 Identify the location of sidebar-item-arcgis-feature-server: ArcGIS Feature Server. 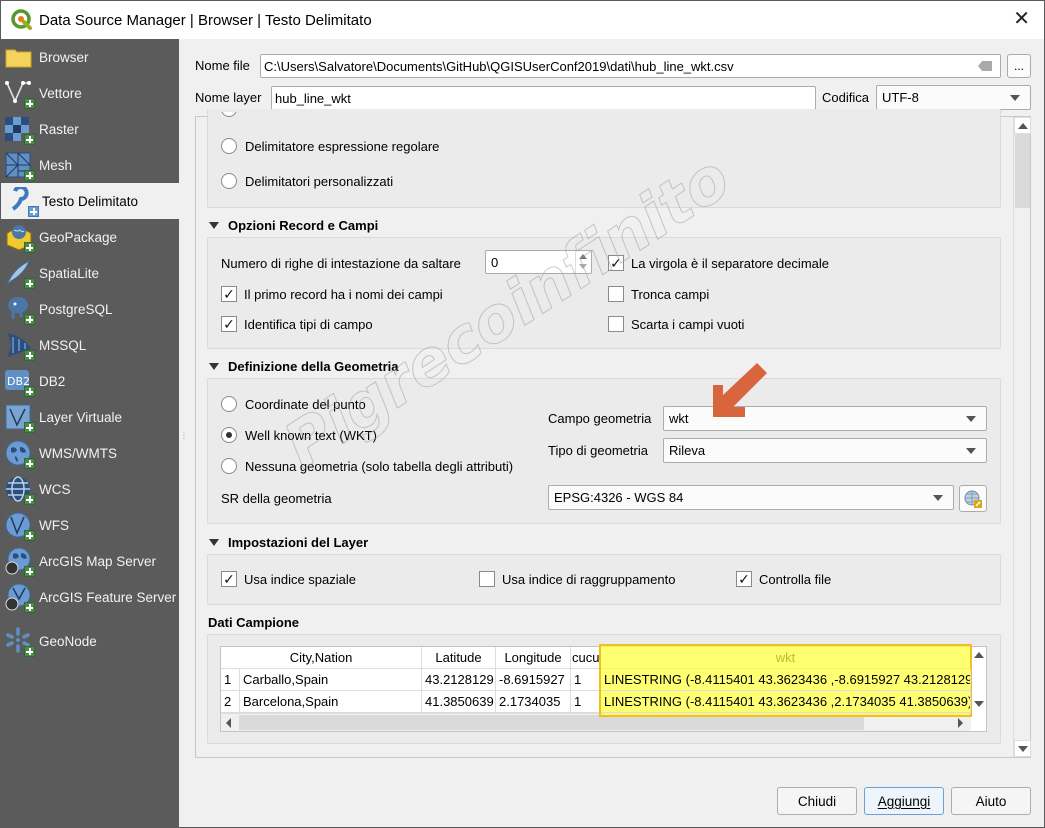
(90, 597).